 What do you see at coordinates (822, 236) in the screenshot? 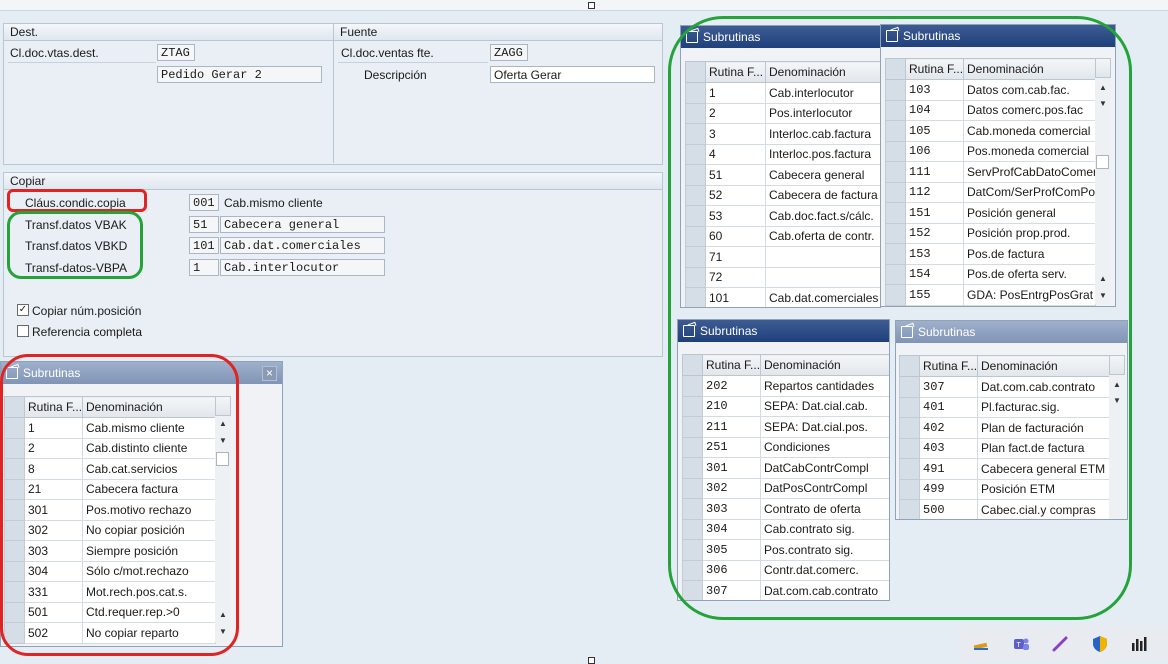
I see `denomination-cell: Cab.oferta de contr.` at bounding box center [822, 236].